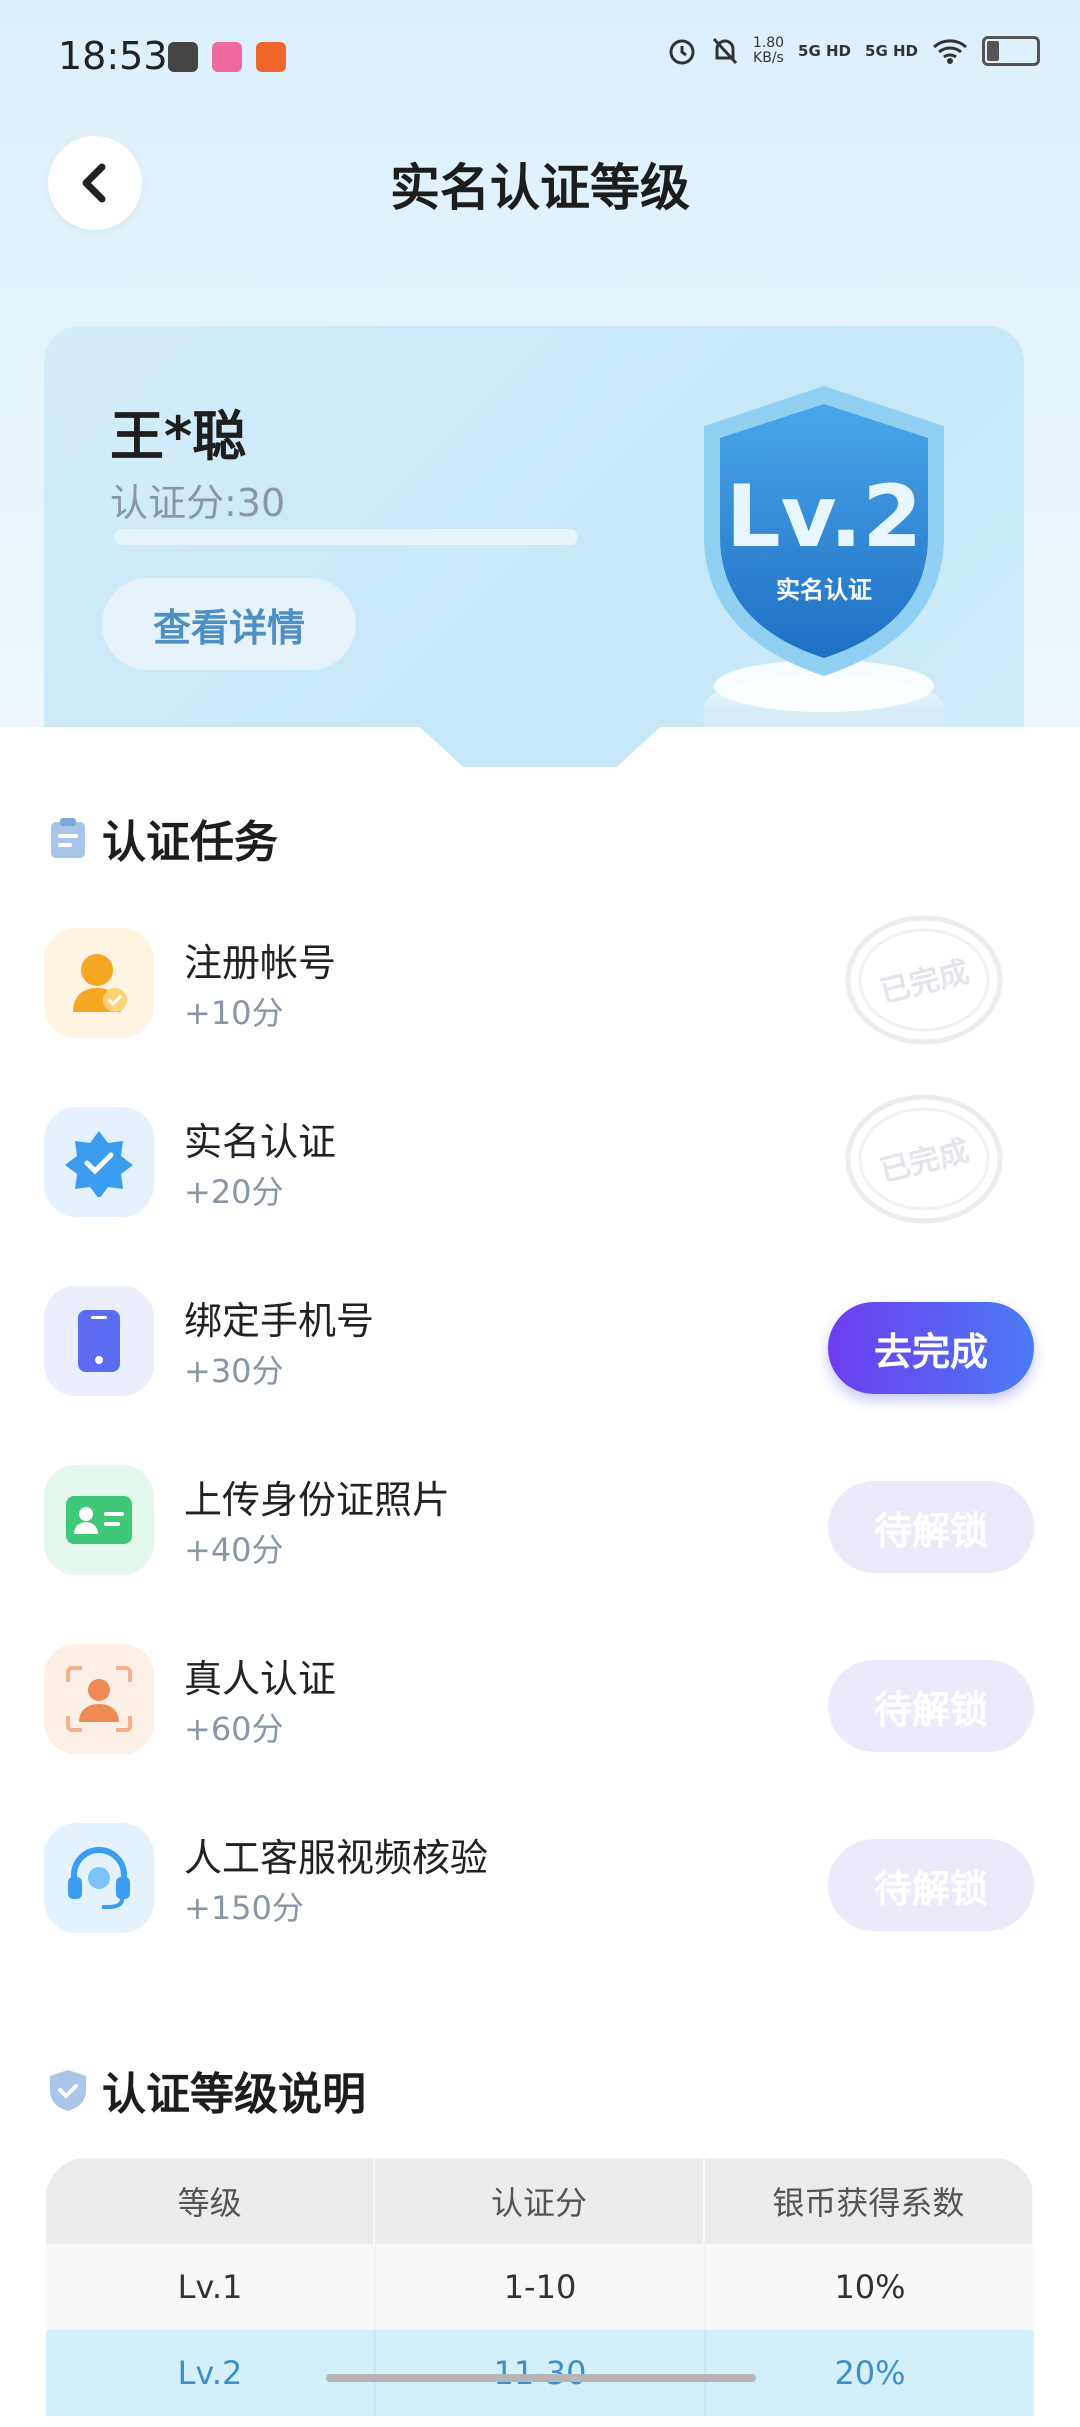  I want to click on table-row-current: Lv.2 11-30 20%, so click(540, 2373).